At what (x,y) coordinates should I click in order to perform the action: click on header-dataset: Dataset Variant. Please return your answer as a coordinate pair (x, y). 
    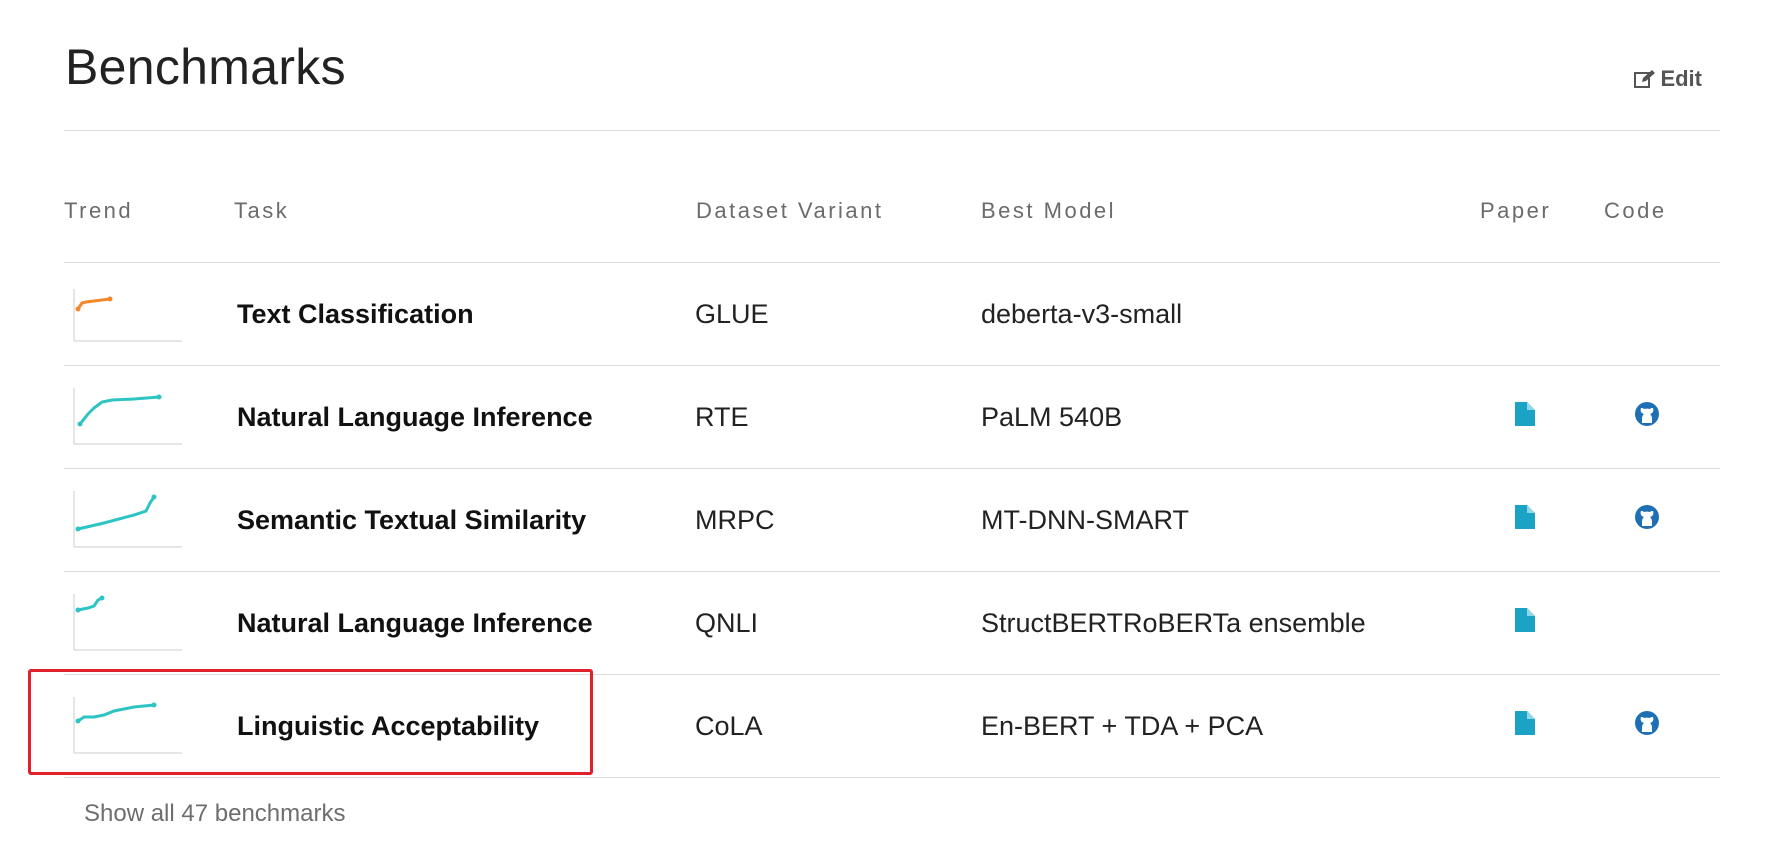
    Looking at the image, I should click on (790, 210).